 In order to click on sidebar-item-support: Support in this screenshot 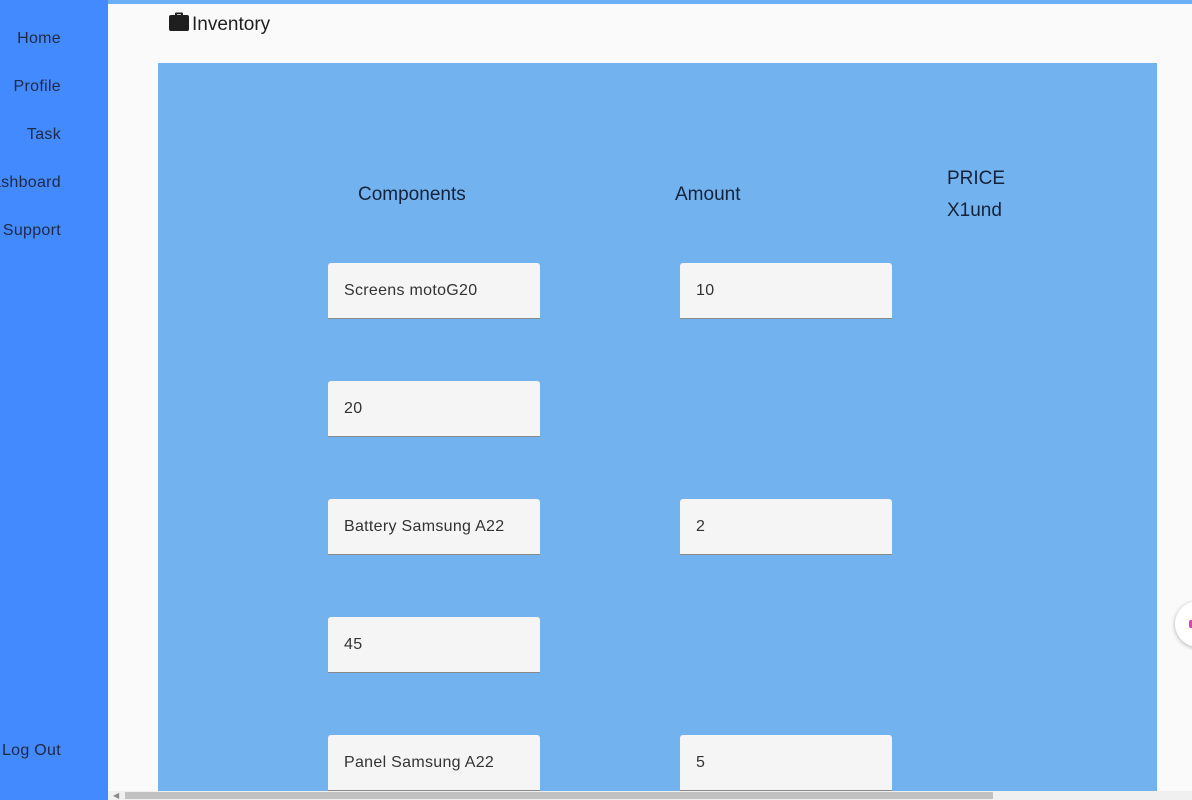, I will do `click(32, 231)`.